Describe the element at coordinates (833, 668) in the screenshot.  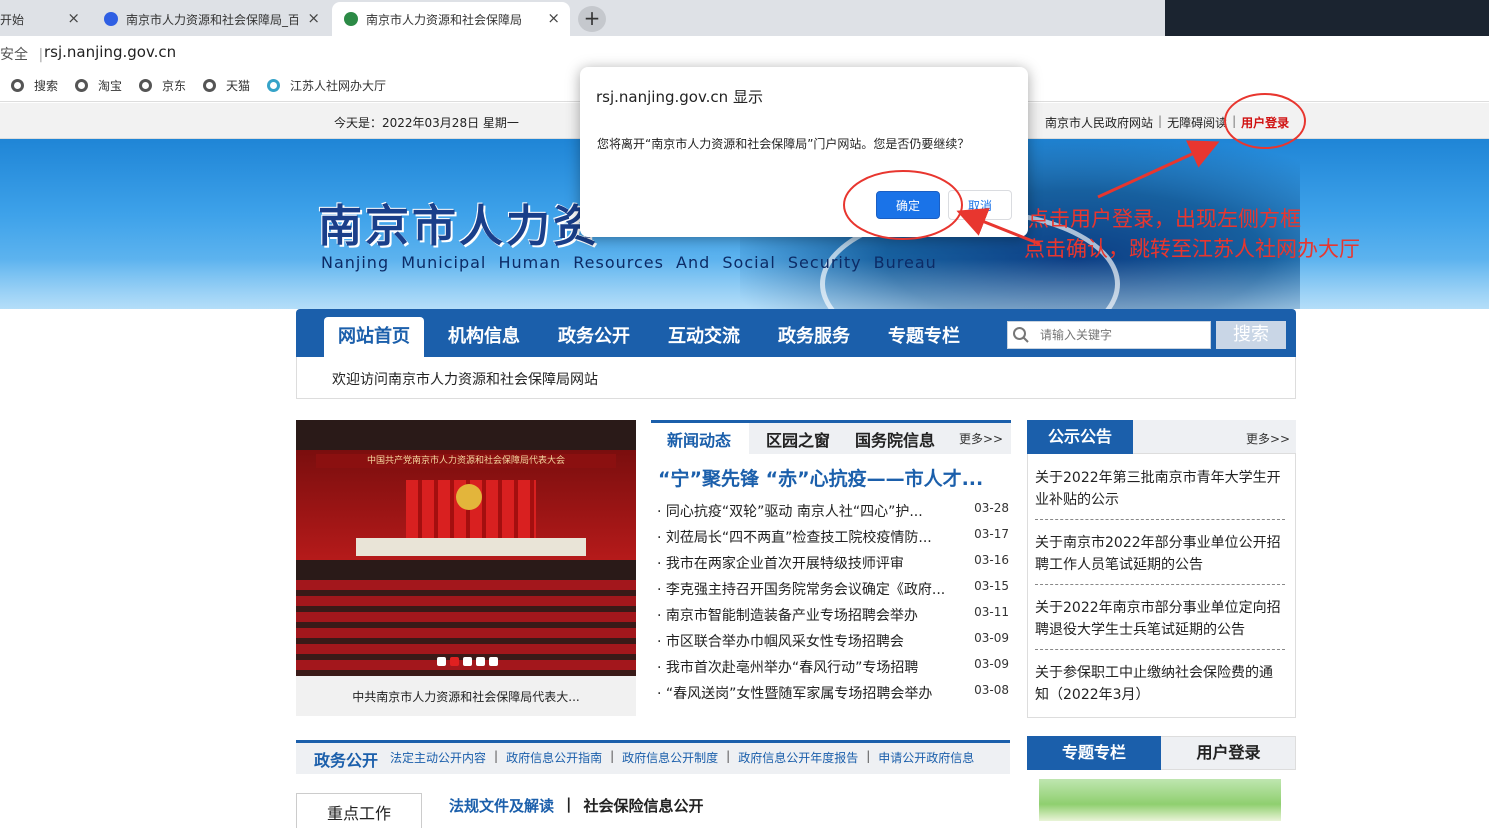
I see `list-item: · 我市首次赴亳州举办“春风行动”专场招聘 03-09` at that location.